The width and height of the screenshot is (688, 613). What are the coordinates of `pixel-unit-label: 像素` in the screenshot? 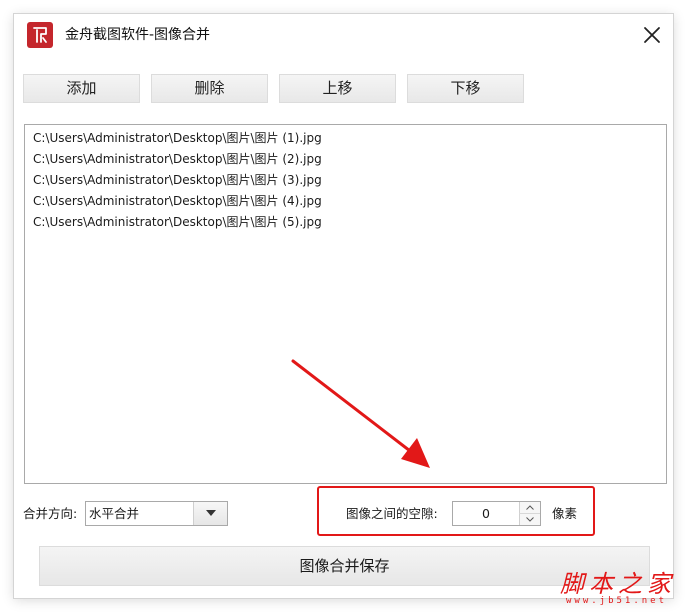 It's located at (565, 513).